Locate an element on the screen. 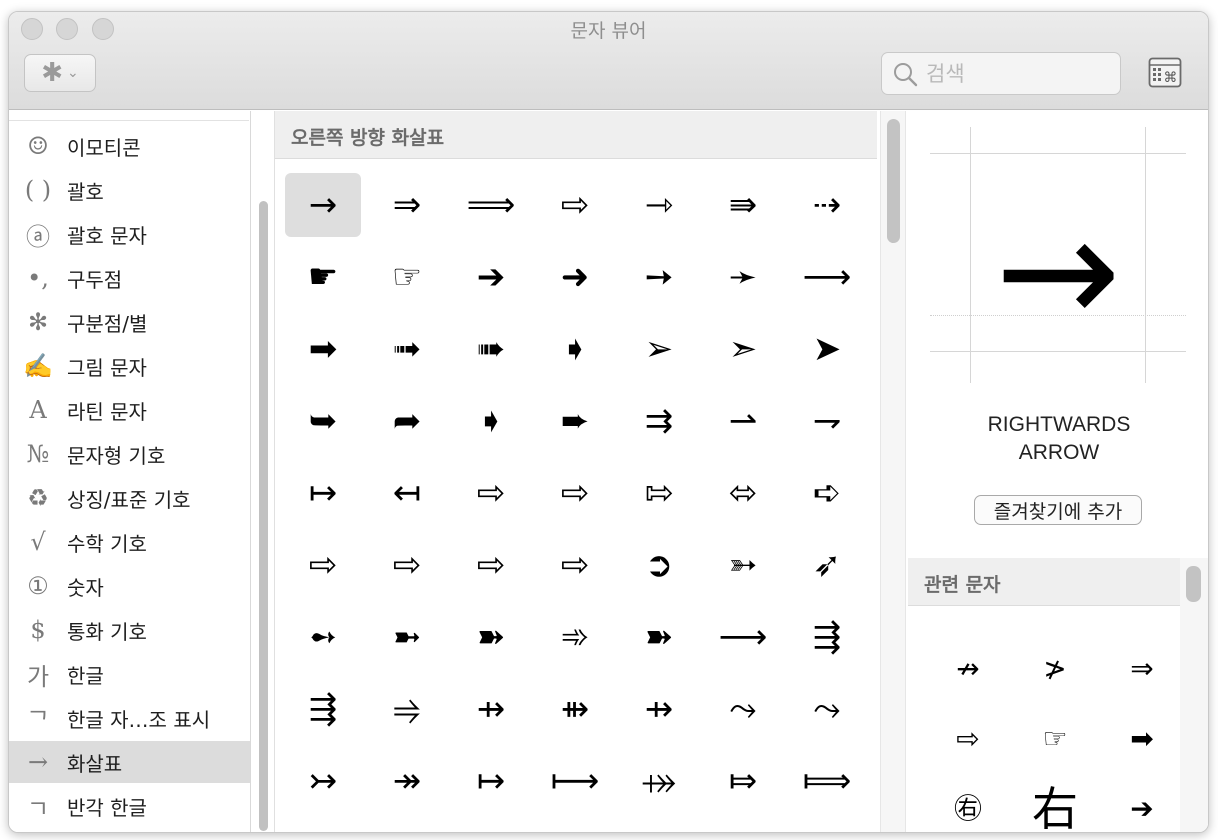 The height and width of the screenshot is (840, 1218). character-cell: ⟹ is located at coordinates (491, 205).